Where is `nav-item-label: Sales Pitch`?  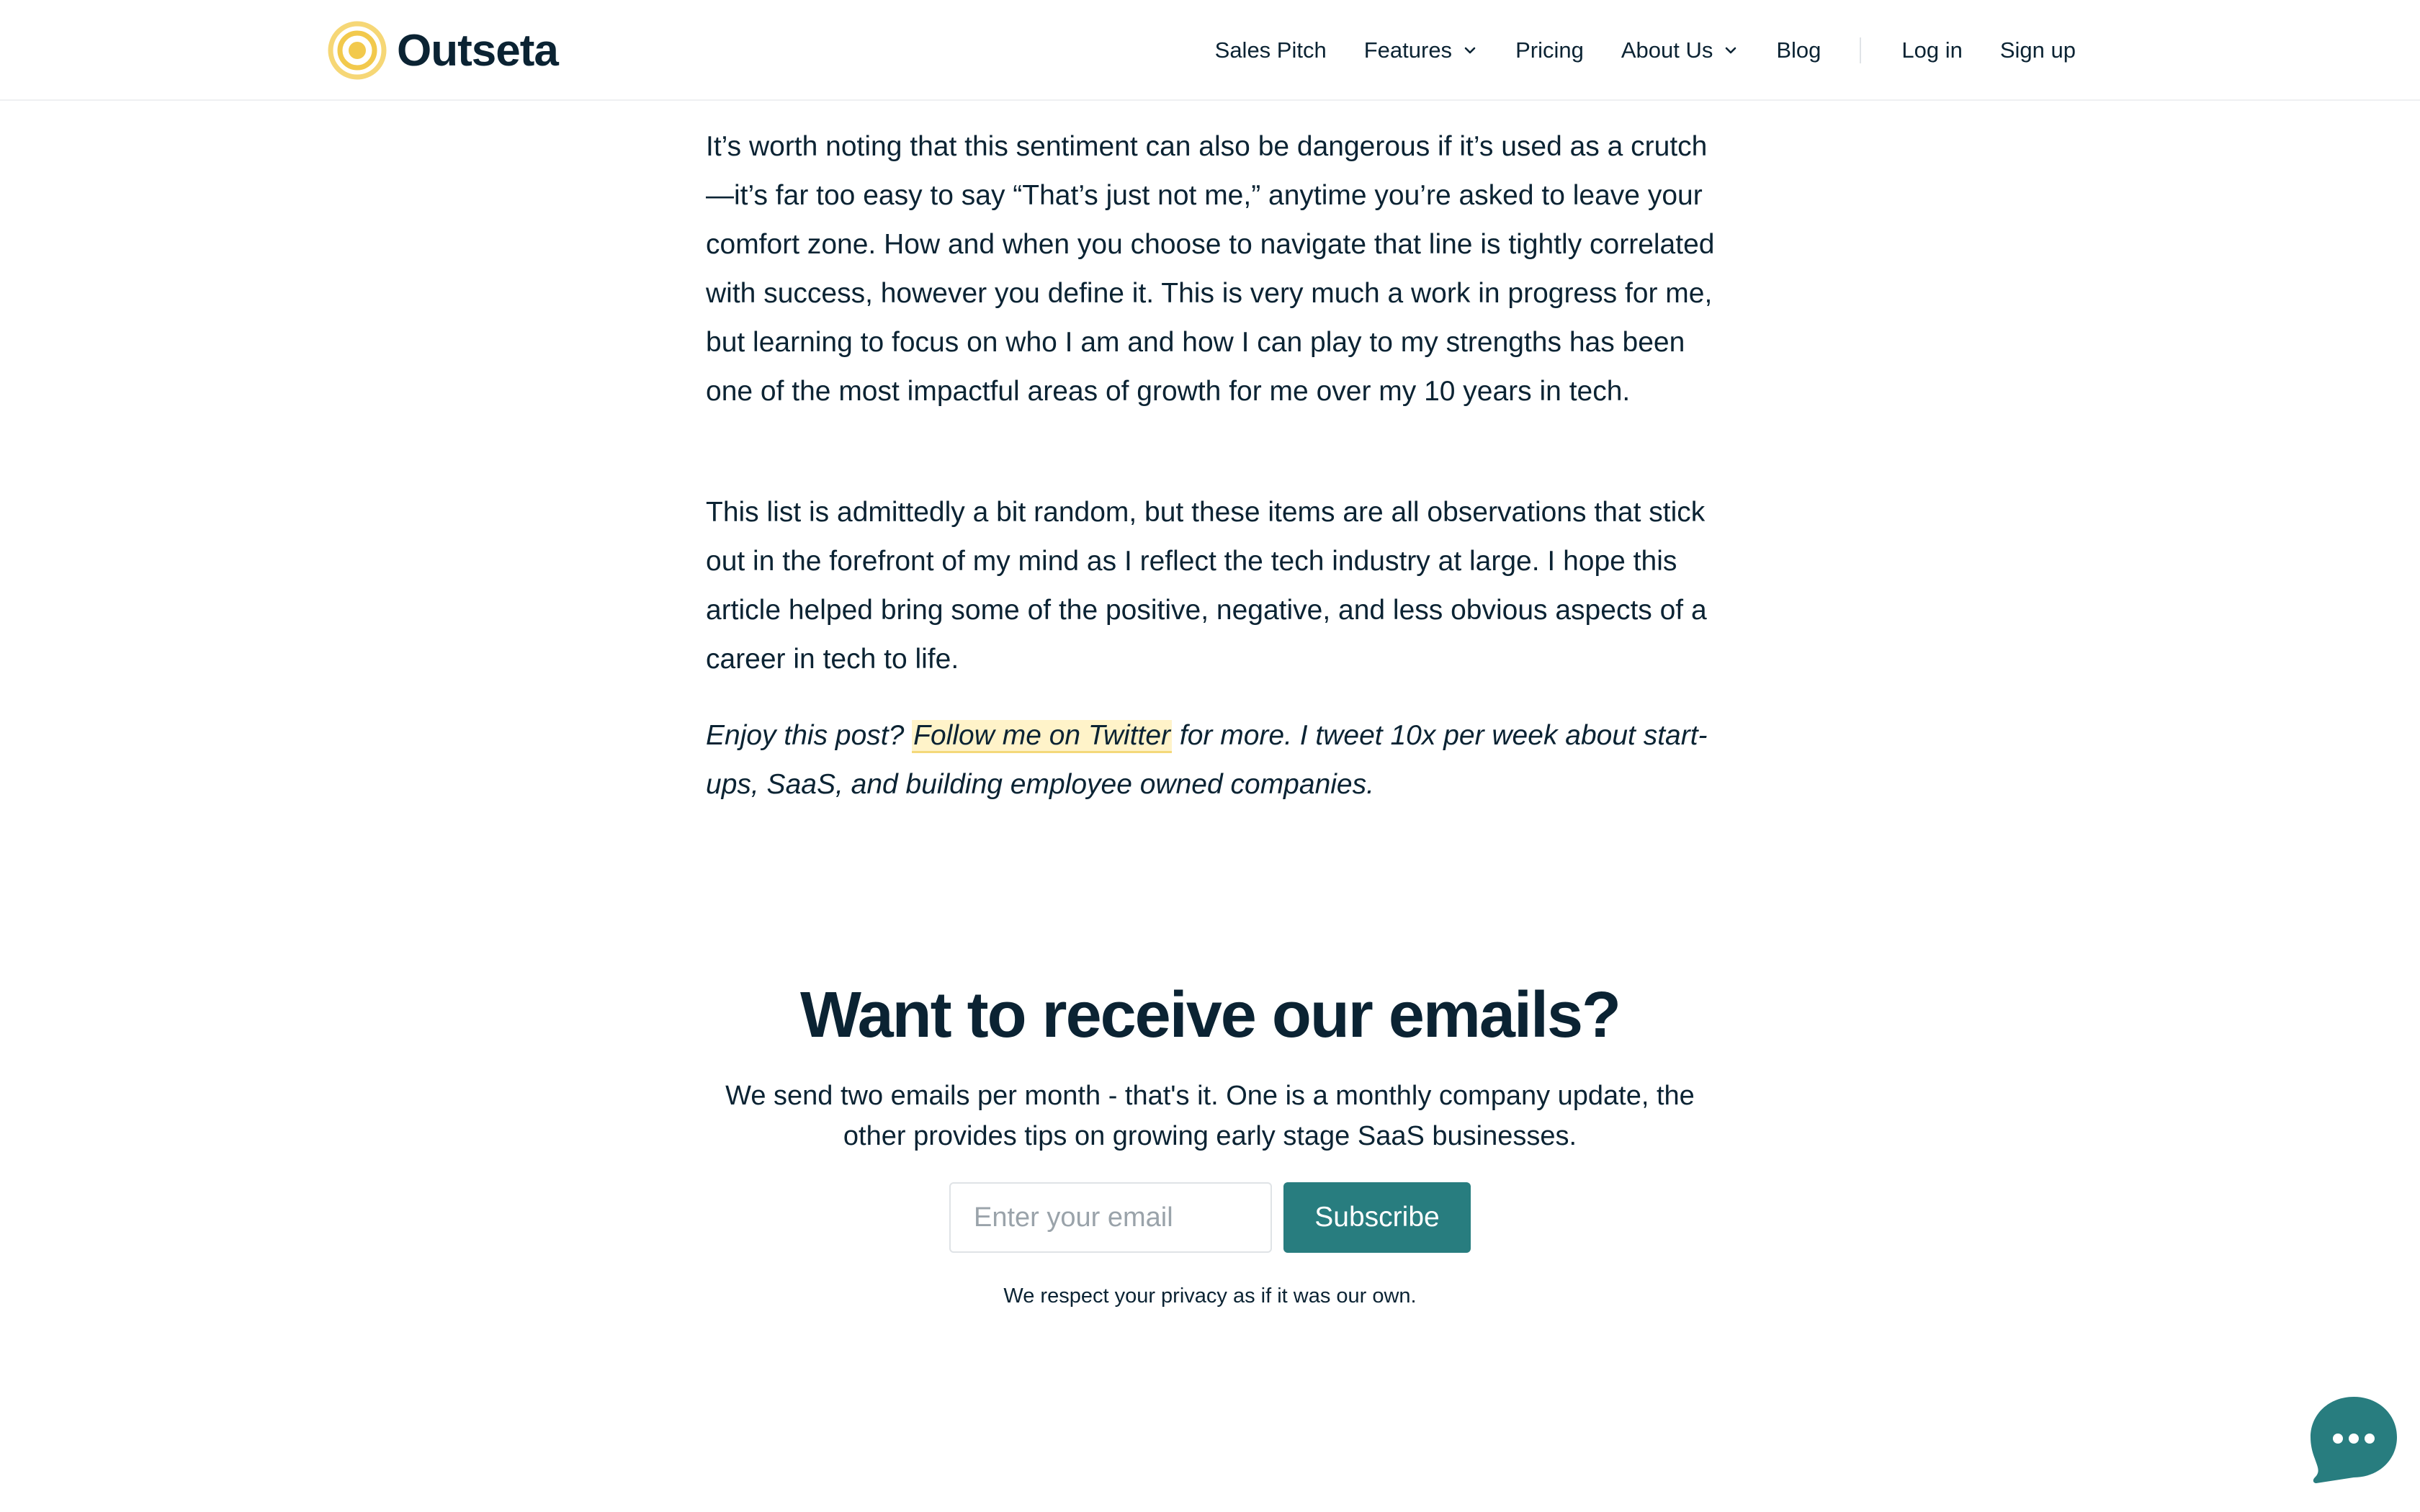 nav-item-label: Sales Pitch is located at coordinates (1270, 50).